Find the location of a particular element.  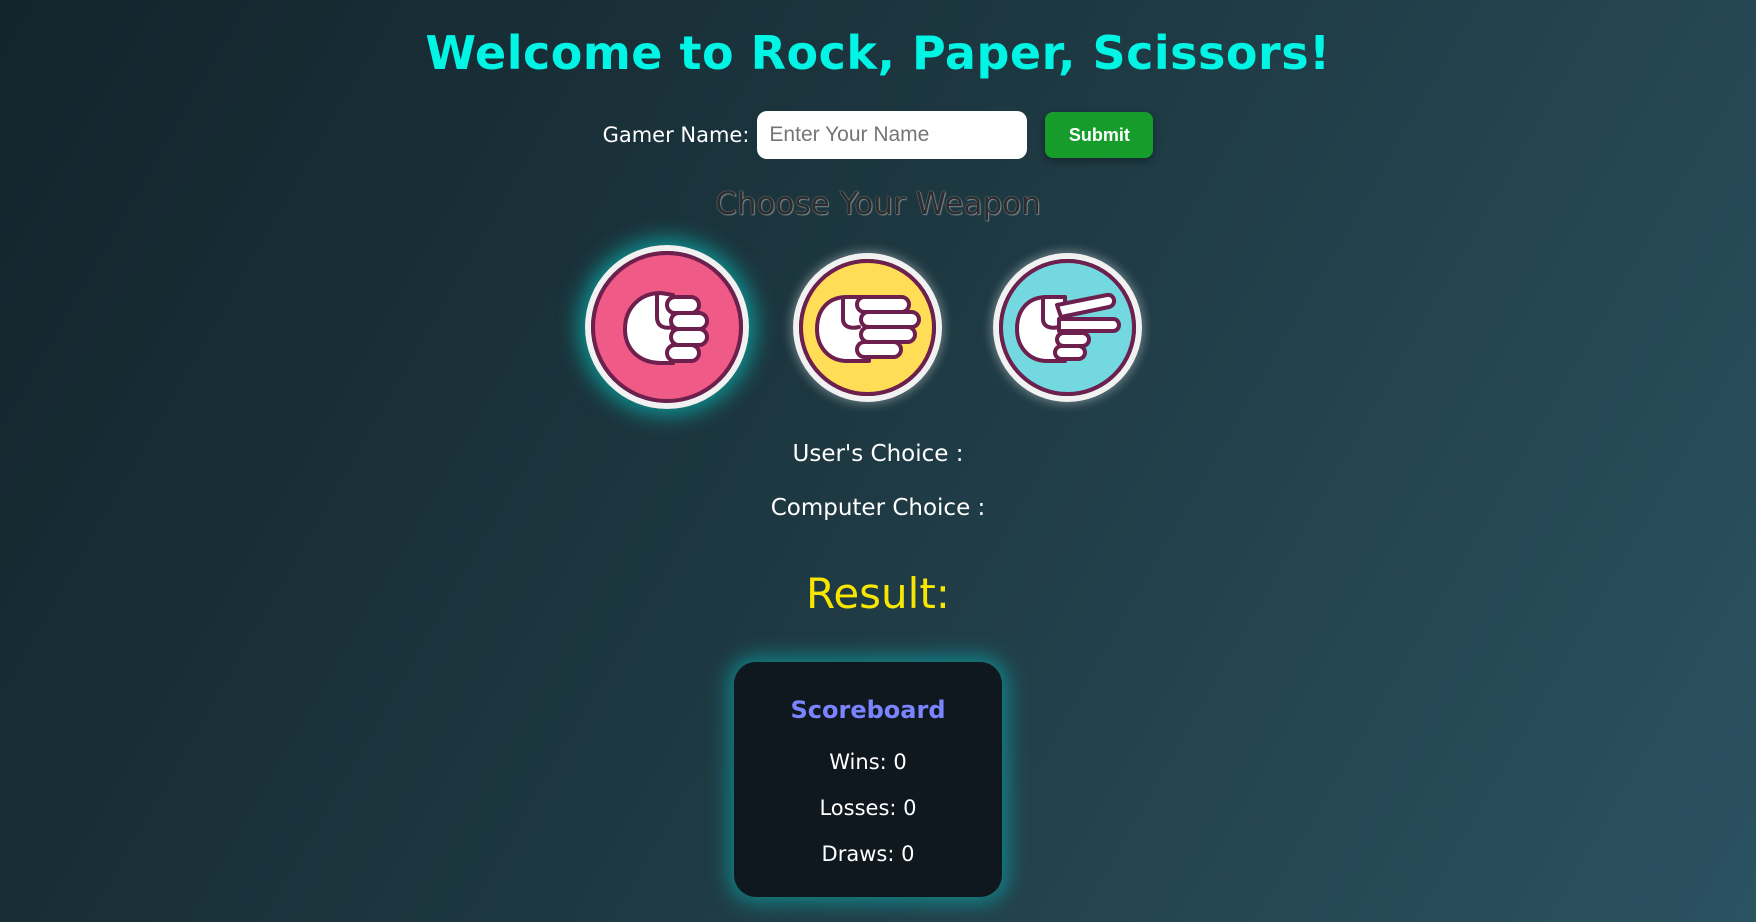

page-title: Welcome to Rock, Paper, Scissors! is located at coordinates (878, 53).